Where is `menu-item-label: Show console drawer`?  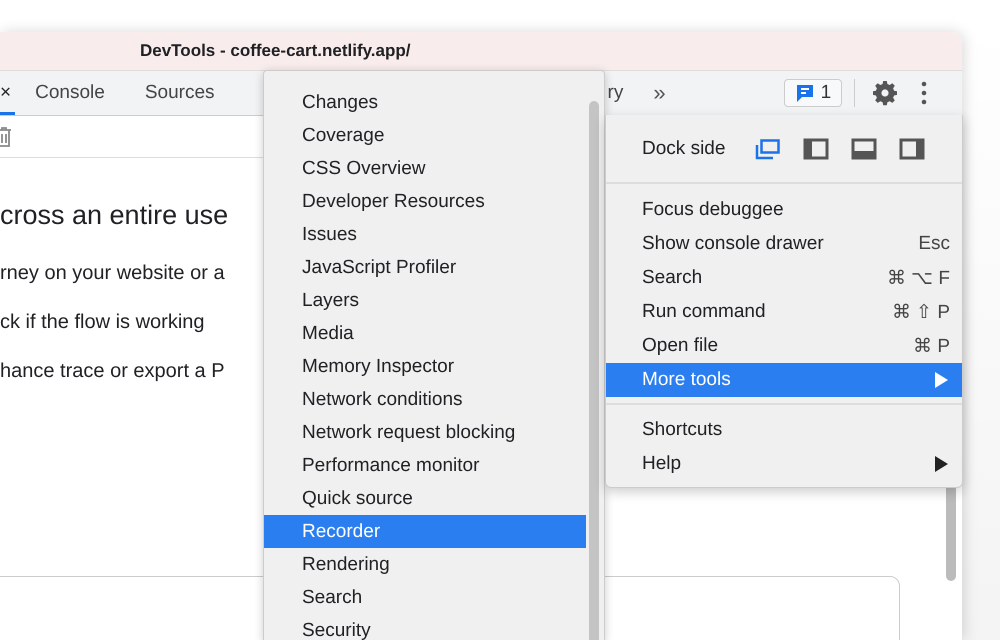 menu-item-label: Show console drawer is located at coordinates (733, 244).